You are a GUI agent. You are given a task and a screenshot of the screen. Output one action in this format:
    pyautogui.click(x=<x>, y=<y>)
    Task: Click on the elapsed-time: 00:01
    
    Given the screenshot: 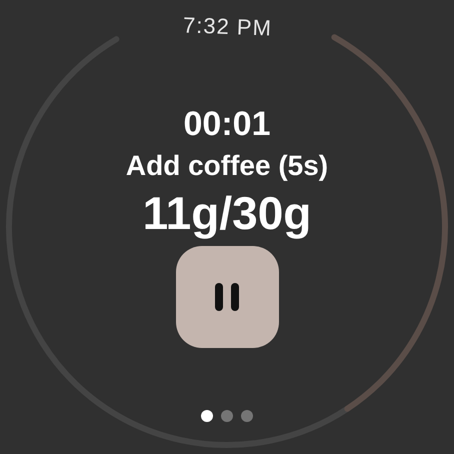 What is the action you would take?
    pyautogui.click(x=227, y=124)
    